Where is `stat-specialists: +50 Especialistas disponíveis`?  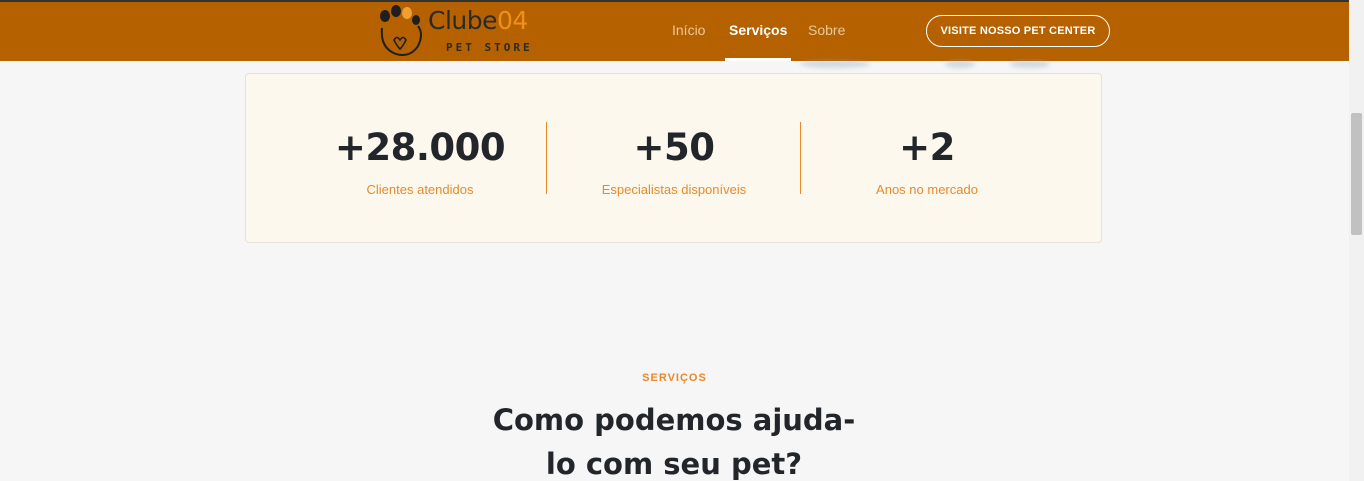
stat-specialists: +50 Especialistas disponíveis is located at coordinates (674, 160).